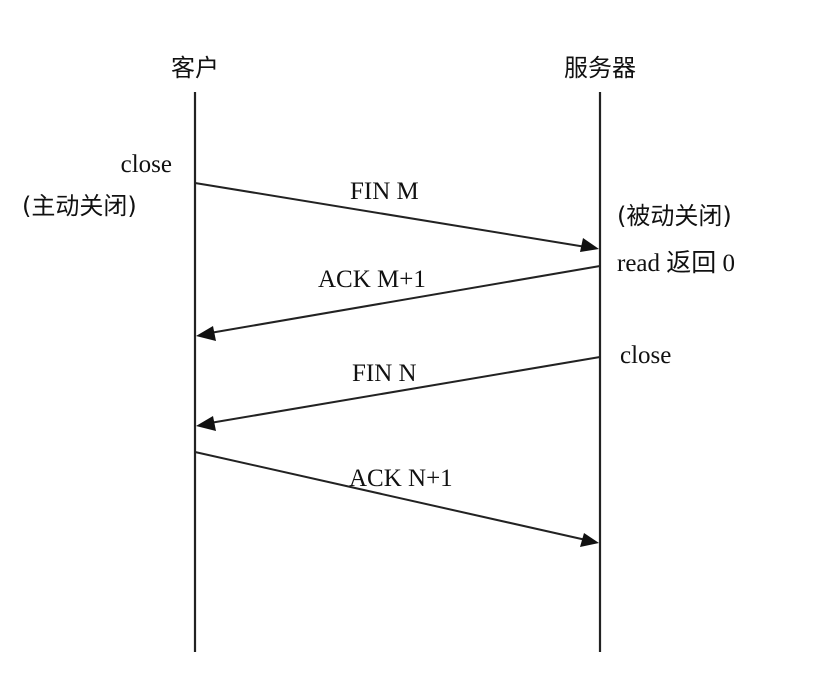 The height and width of the screenshot is (673, 839). I want to click on message-ack-n1: ACK N+1, so click(396, 499).